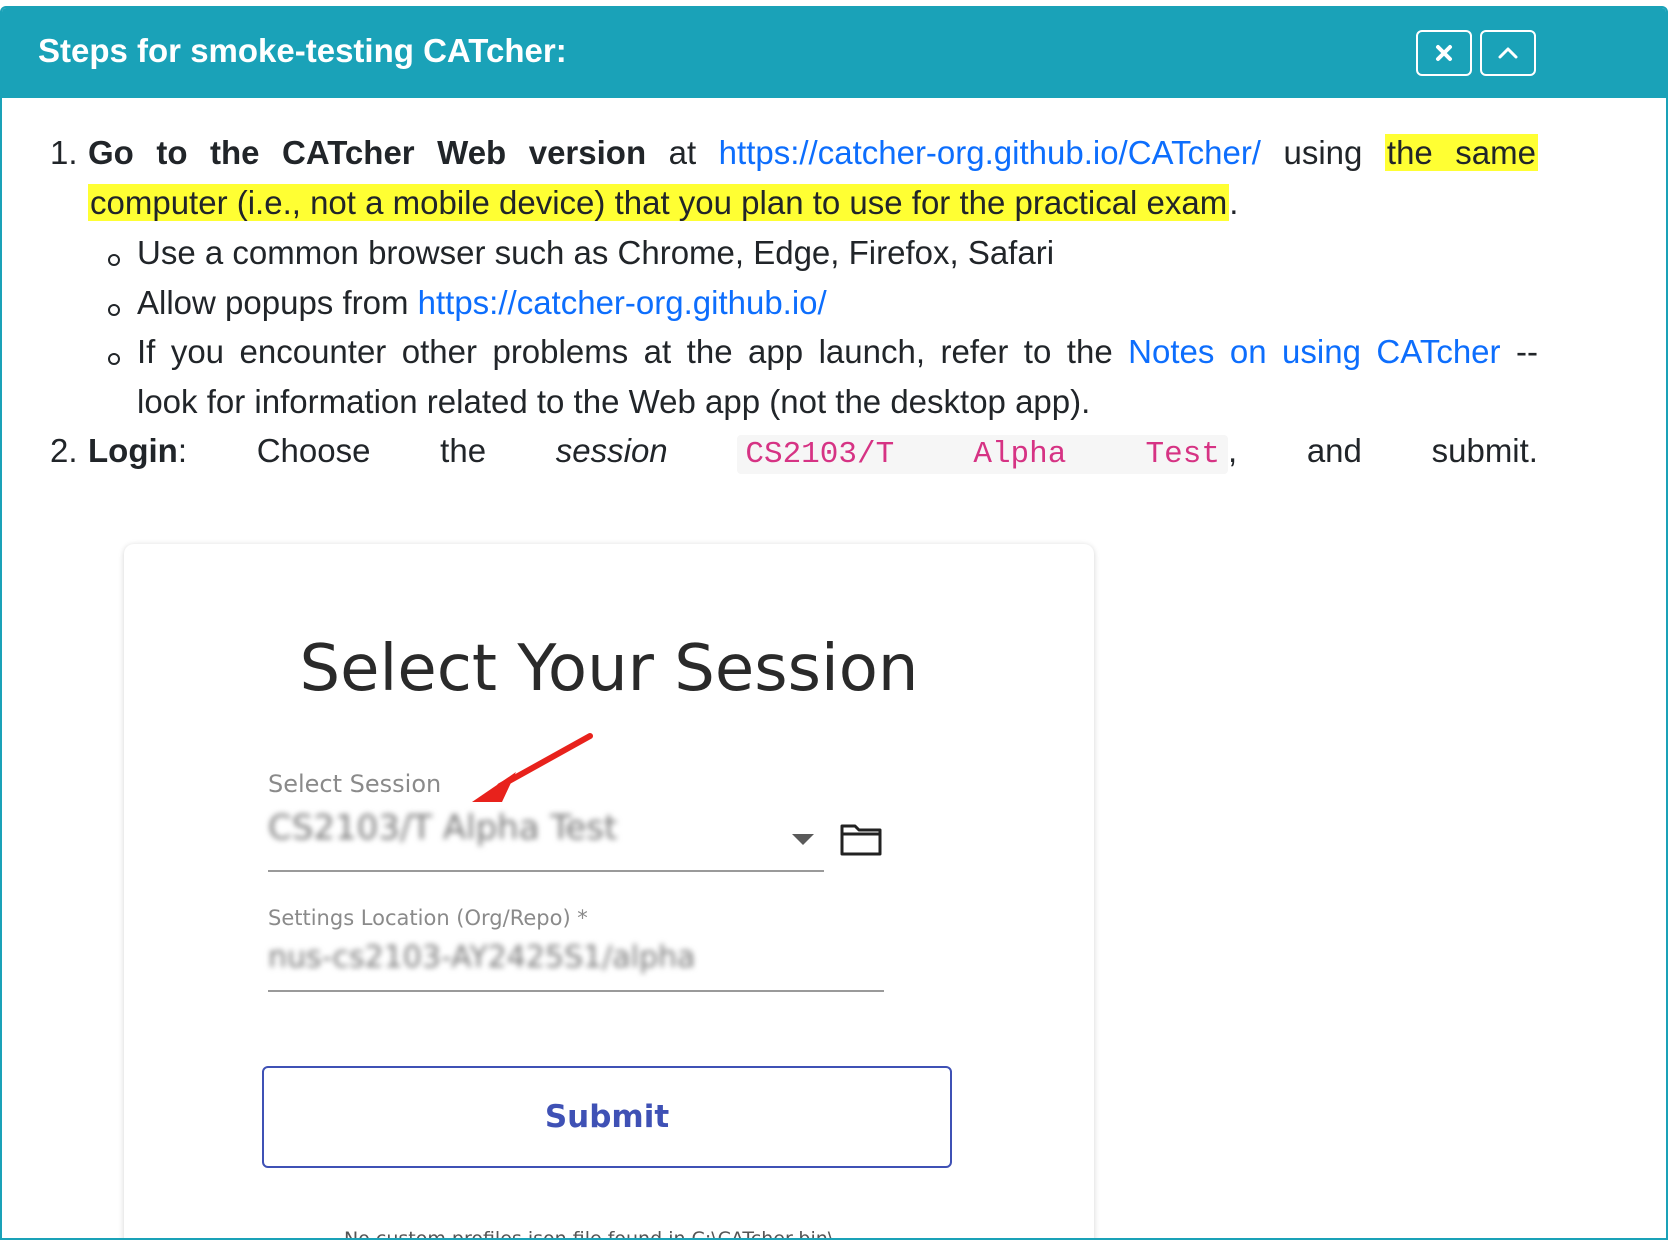 The image size is (1668, 1240). I want to click on step2-the: the, so click(463, 450).